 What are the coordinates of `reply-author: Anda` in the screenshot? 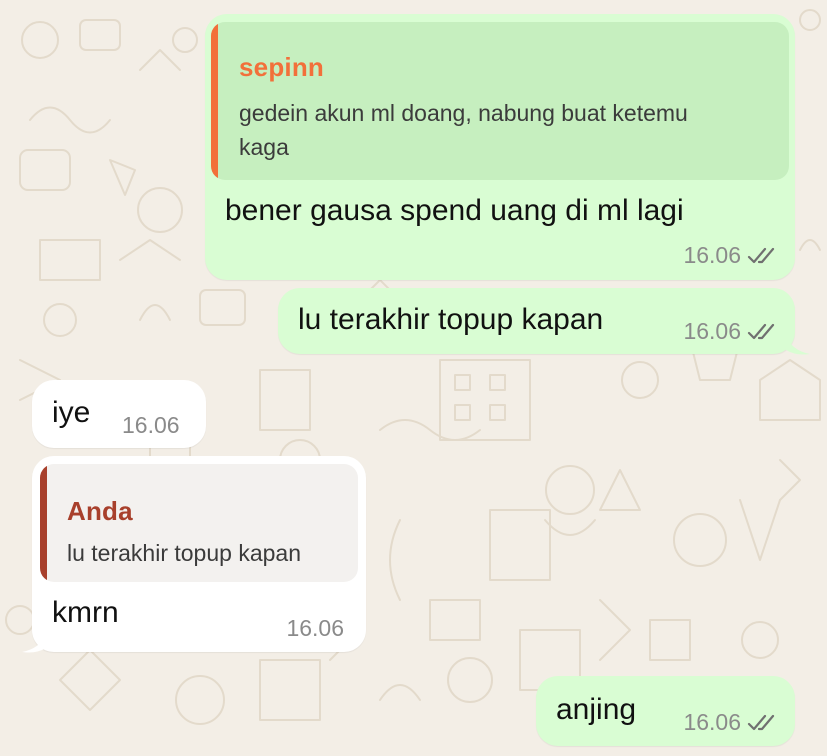 It's located at (100, 511).